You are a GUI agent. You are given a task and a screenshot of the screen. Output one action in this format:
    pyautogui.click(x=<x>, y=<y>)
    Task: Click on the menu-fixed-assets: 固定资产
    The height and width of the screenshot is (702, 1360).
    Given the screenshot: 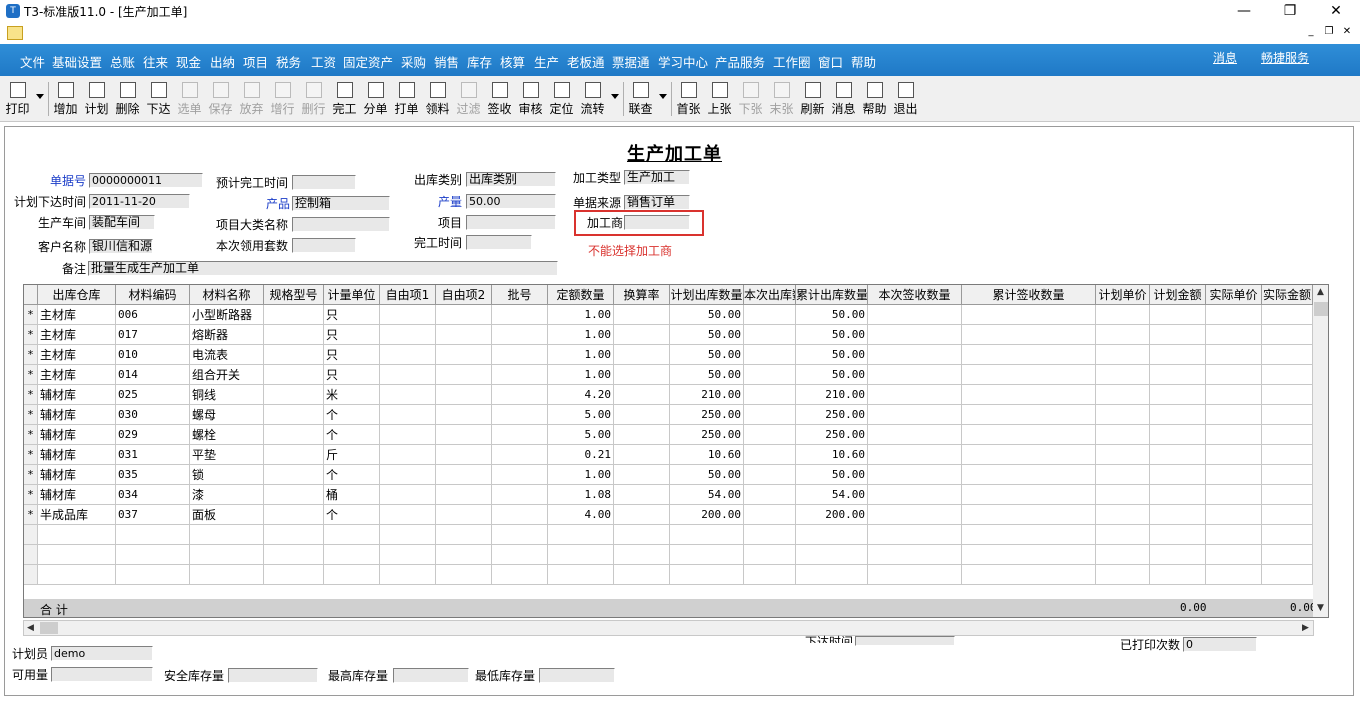 What is the action you would take?
    pyautogui.click(x=368, y=61)
    